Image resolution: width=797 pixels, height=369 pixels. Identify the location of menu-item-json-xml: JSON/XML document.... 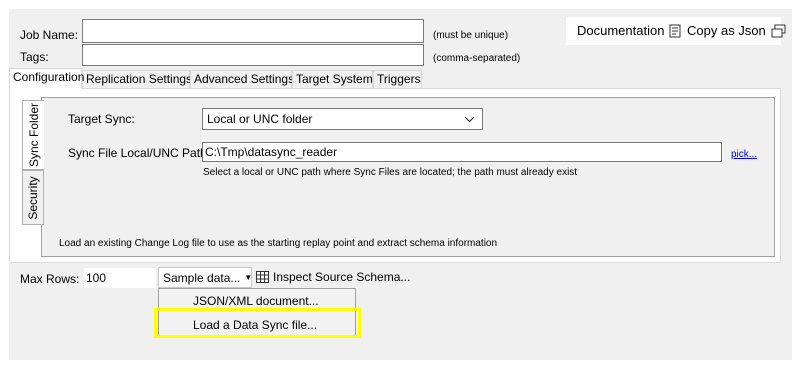
(256, 301).